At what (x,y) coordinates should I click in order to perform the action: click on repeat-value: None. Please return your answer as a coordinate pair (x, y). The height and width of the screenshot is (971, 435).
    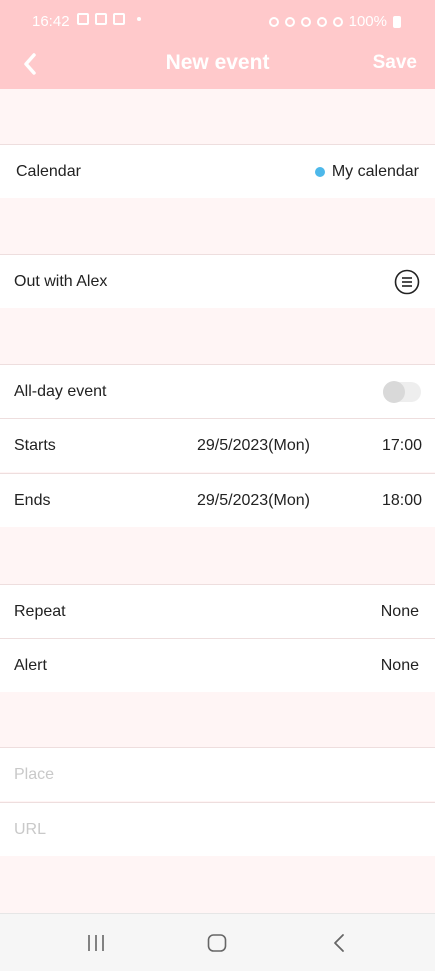
    Looking at the image, I should click on (399, 611).